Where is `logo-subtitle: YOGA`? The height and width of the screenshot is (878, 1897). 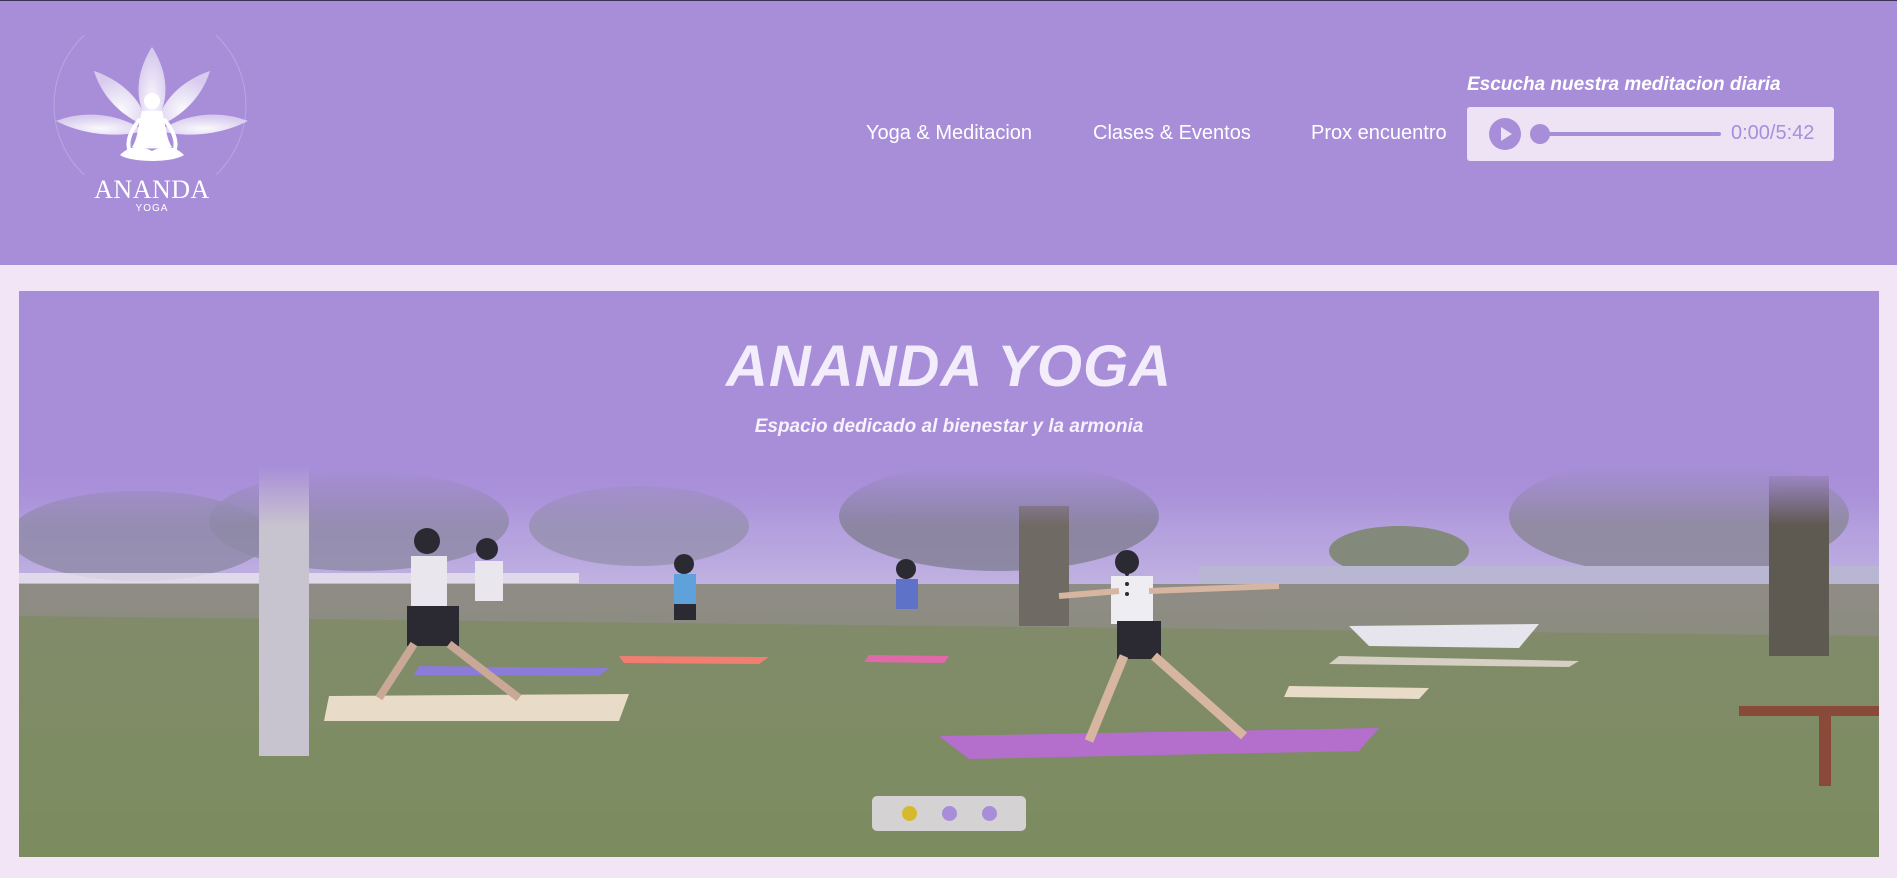
logo-subtitle: YOGA is located at coordinates (152, 208).